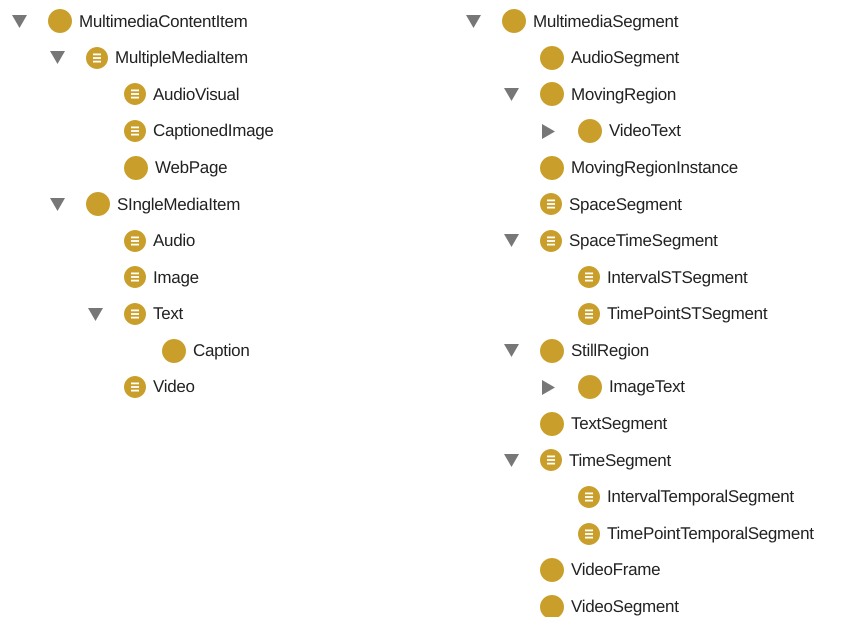  Describe the element at coordinates (647, 387) in the screenshot. I see `class-label: ImageText` at that location.